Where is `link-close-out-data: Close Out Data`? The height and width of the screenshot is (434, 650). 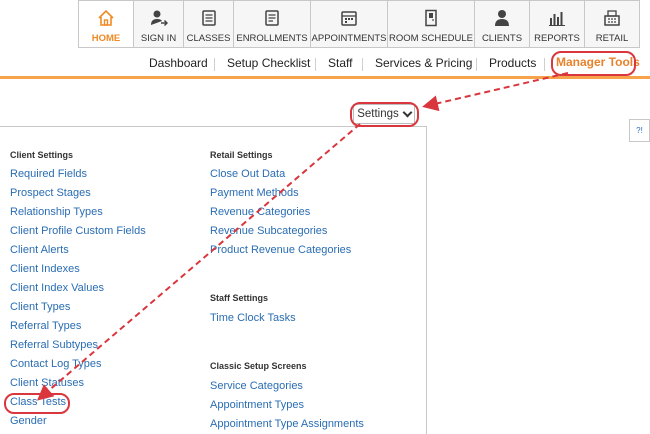 link-close-out-data: Close Out Data is located at coordinates (247, 174).